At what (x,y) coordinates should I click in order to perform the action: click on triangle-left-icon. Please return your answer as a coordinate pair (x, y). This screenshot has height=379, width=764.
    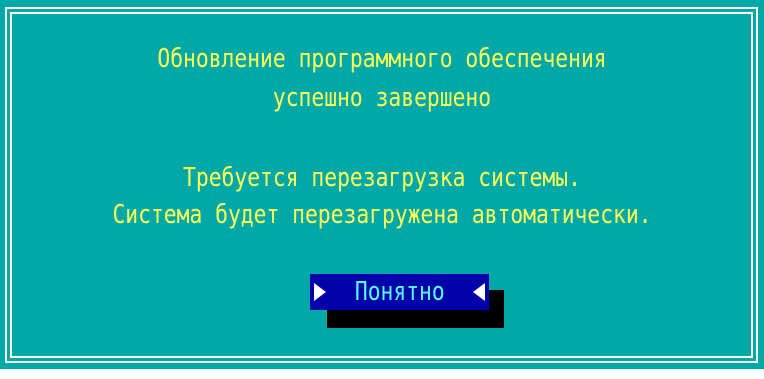
    Looking at the image, I should click on (478, 292).